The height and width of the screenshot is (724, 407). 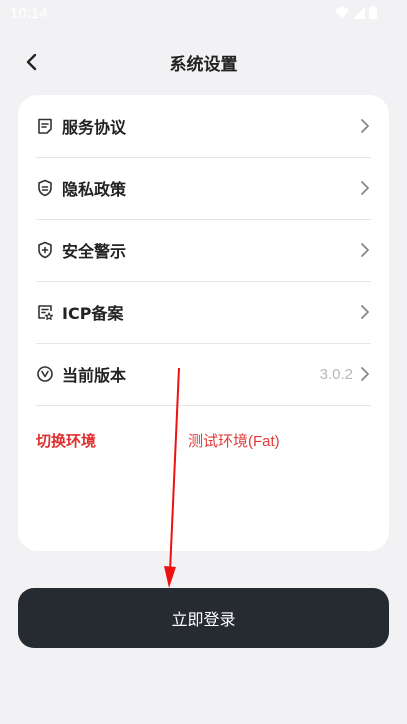 I want to click on wifi-icon, so click(x=342, y=12).